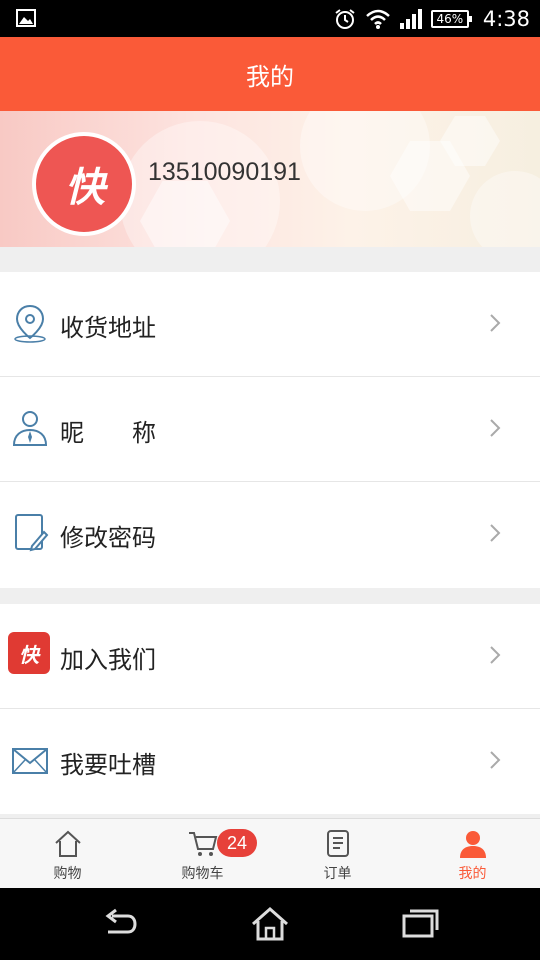  Describe the element at coordinates (270, 534) in the screenshot. I see `menu-item-change-password: 修改密码` at that location.